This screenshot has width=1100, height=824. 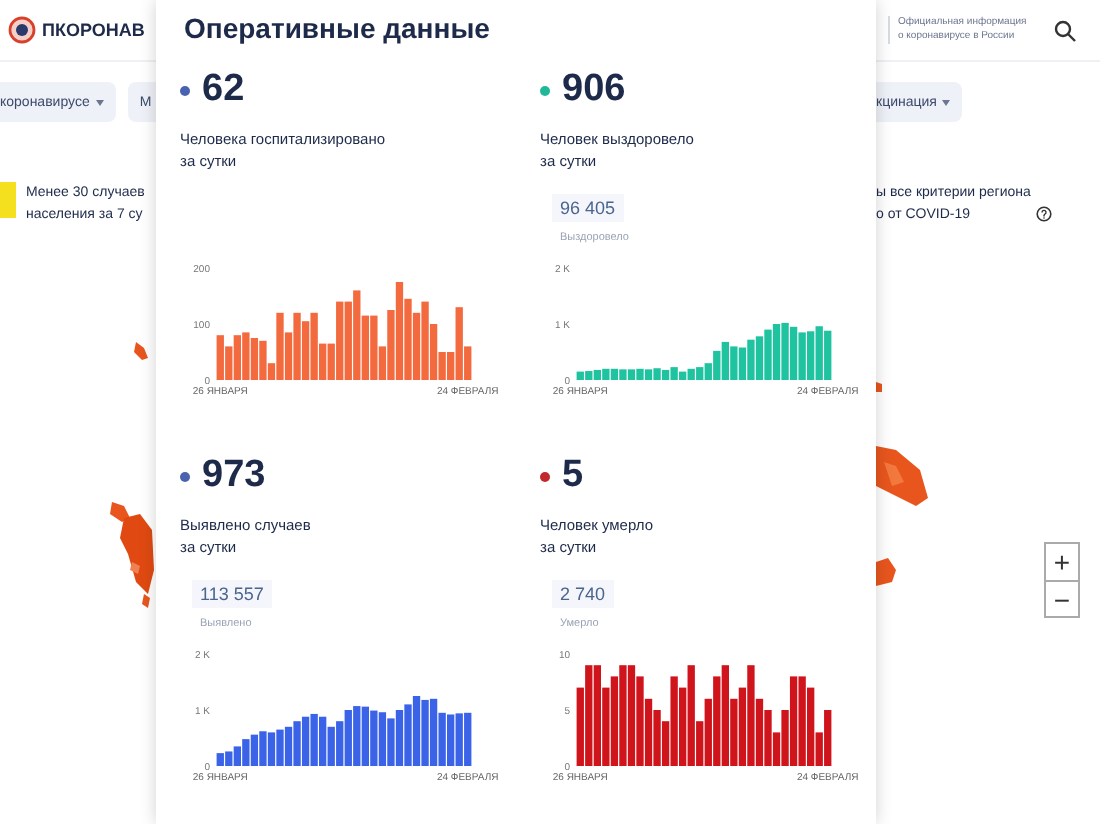 What do you see at coordinates (338, 30) in the screenshot?
I see `panel-title: Оперативные данные` at bounding box center [338, 30].